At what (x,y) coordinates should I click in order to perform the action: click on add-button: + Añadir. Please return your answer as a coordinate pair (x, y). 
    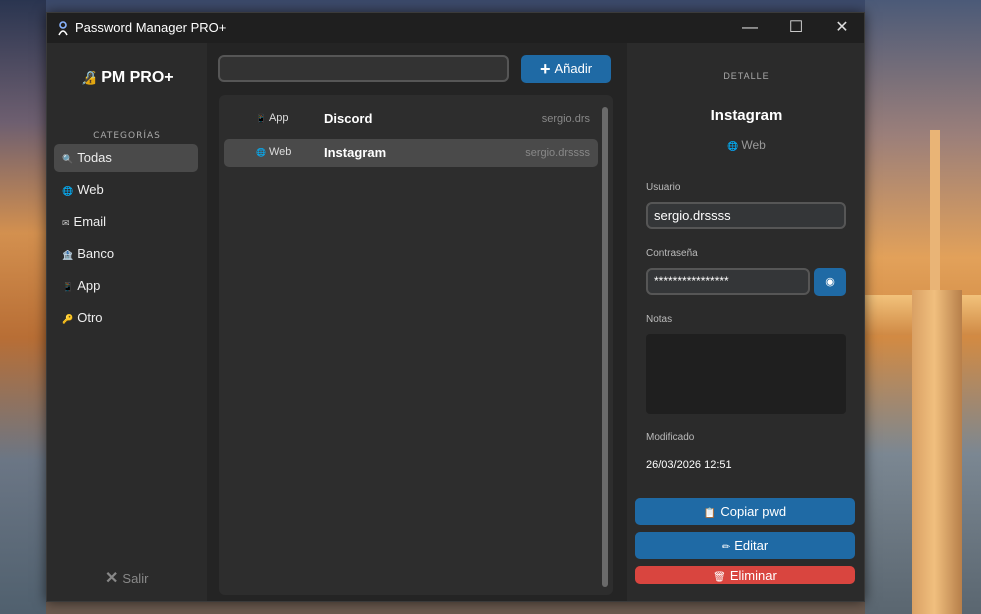
    Looking at the image, I should click on (566, 69).